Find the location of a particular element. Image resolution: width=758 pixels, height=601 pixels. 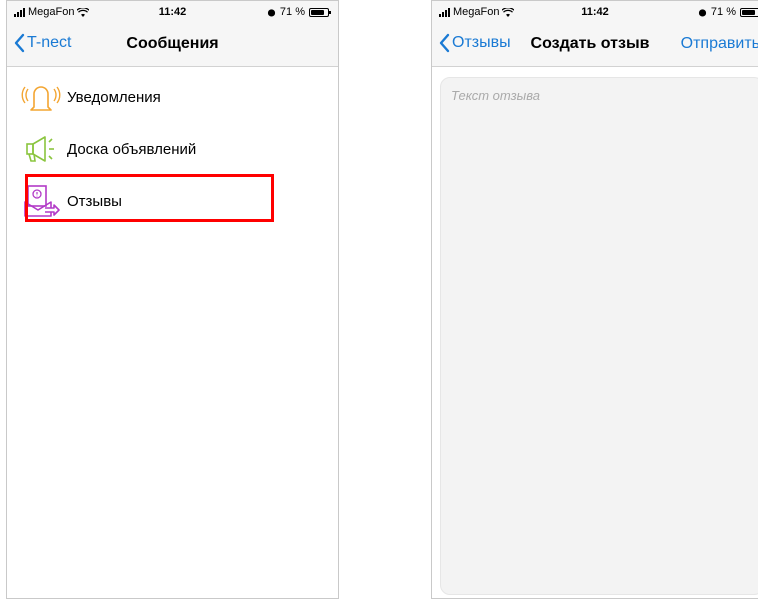

megaphone-icon is located at coordinates (41, 149).